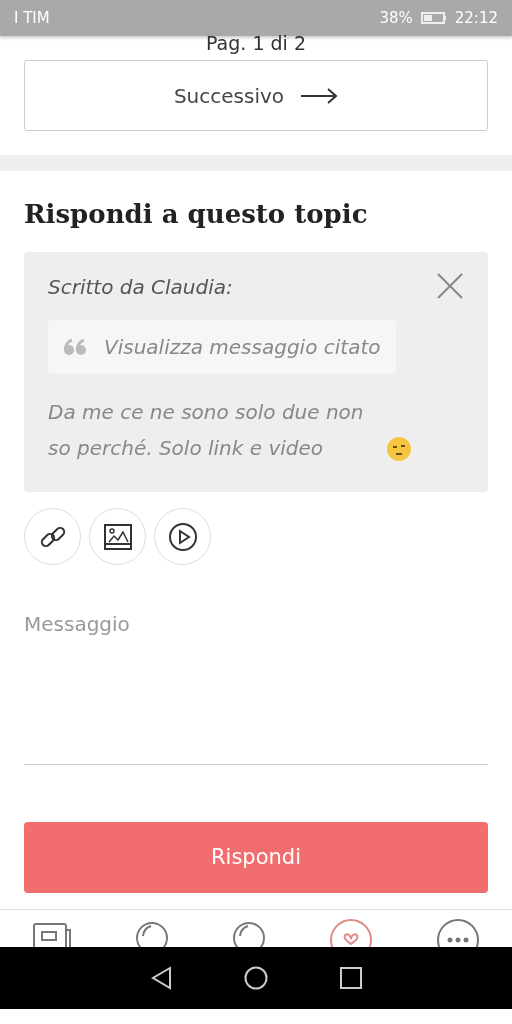 The height and width of the screenshot is (1024, 512). Describe the element at coordinates (206, 431) in the screenshot. I see `quote-text: Da me ce ne sono solo due non so perché. Solo link e video` at that location.